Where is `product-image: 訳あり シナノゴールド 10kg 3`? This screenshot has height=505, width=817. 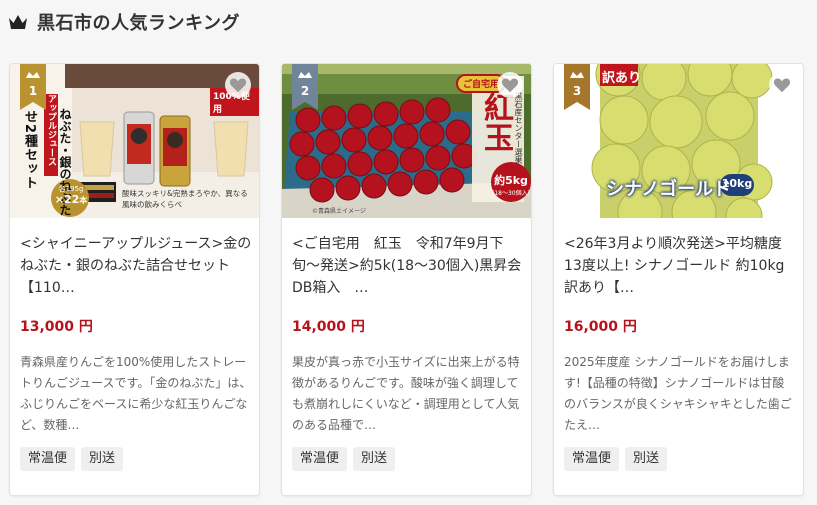
product-image: 訳あり シナノゴールド 10kg 3 is located at coordinates (678, 141).